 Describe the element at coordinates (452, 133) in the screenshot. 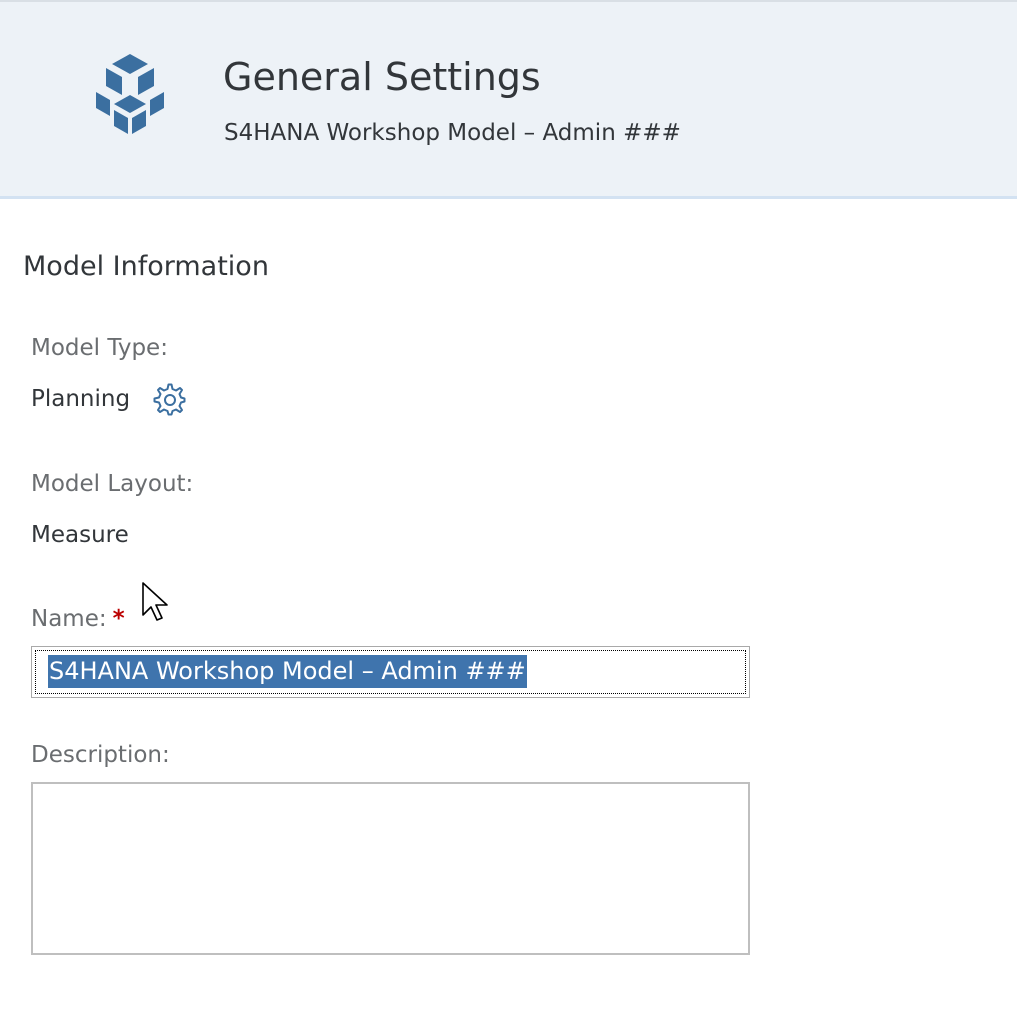

I see `page-subtitle: S4HANA Workshop Model – Admin ###` at that location.